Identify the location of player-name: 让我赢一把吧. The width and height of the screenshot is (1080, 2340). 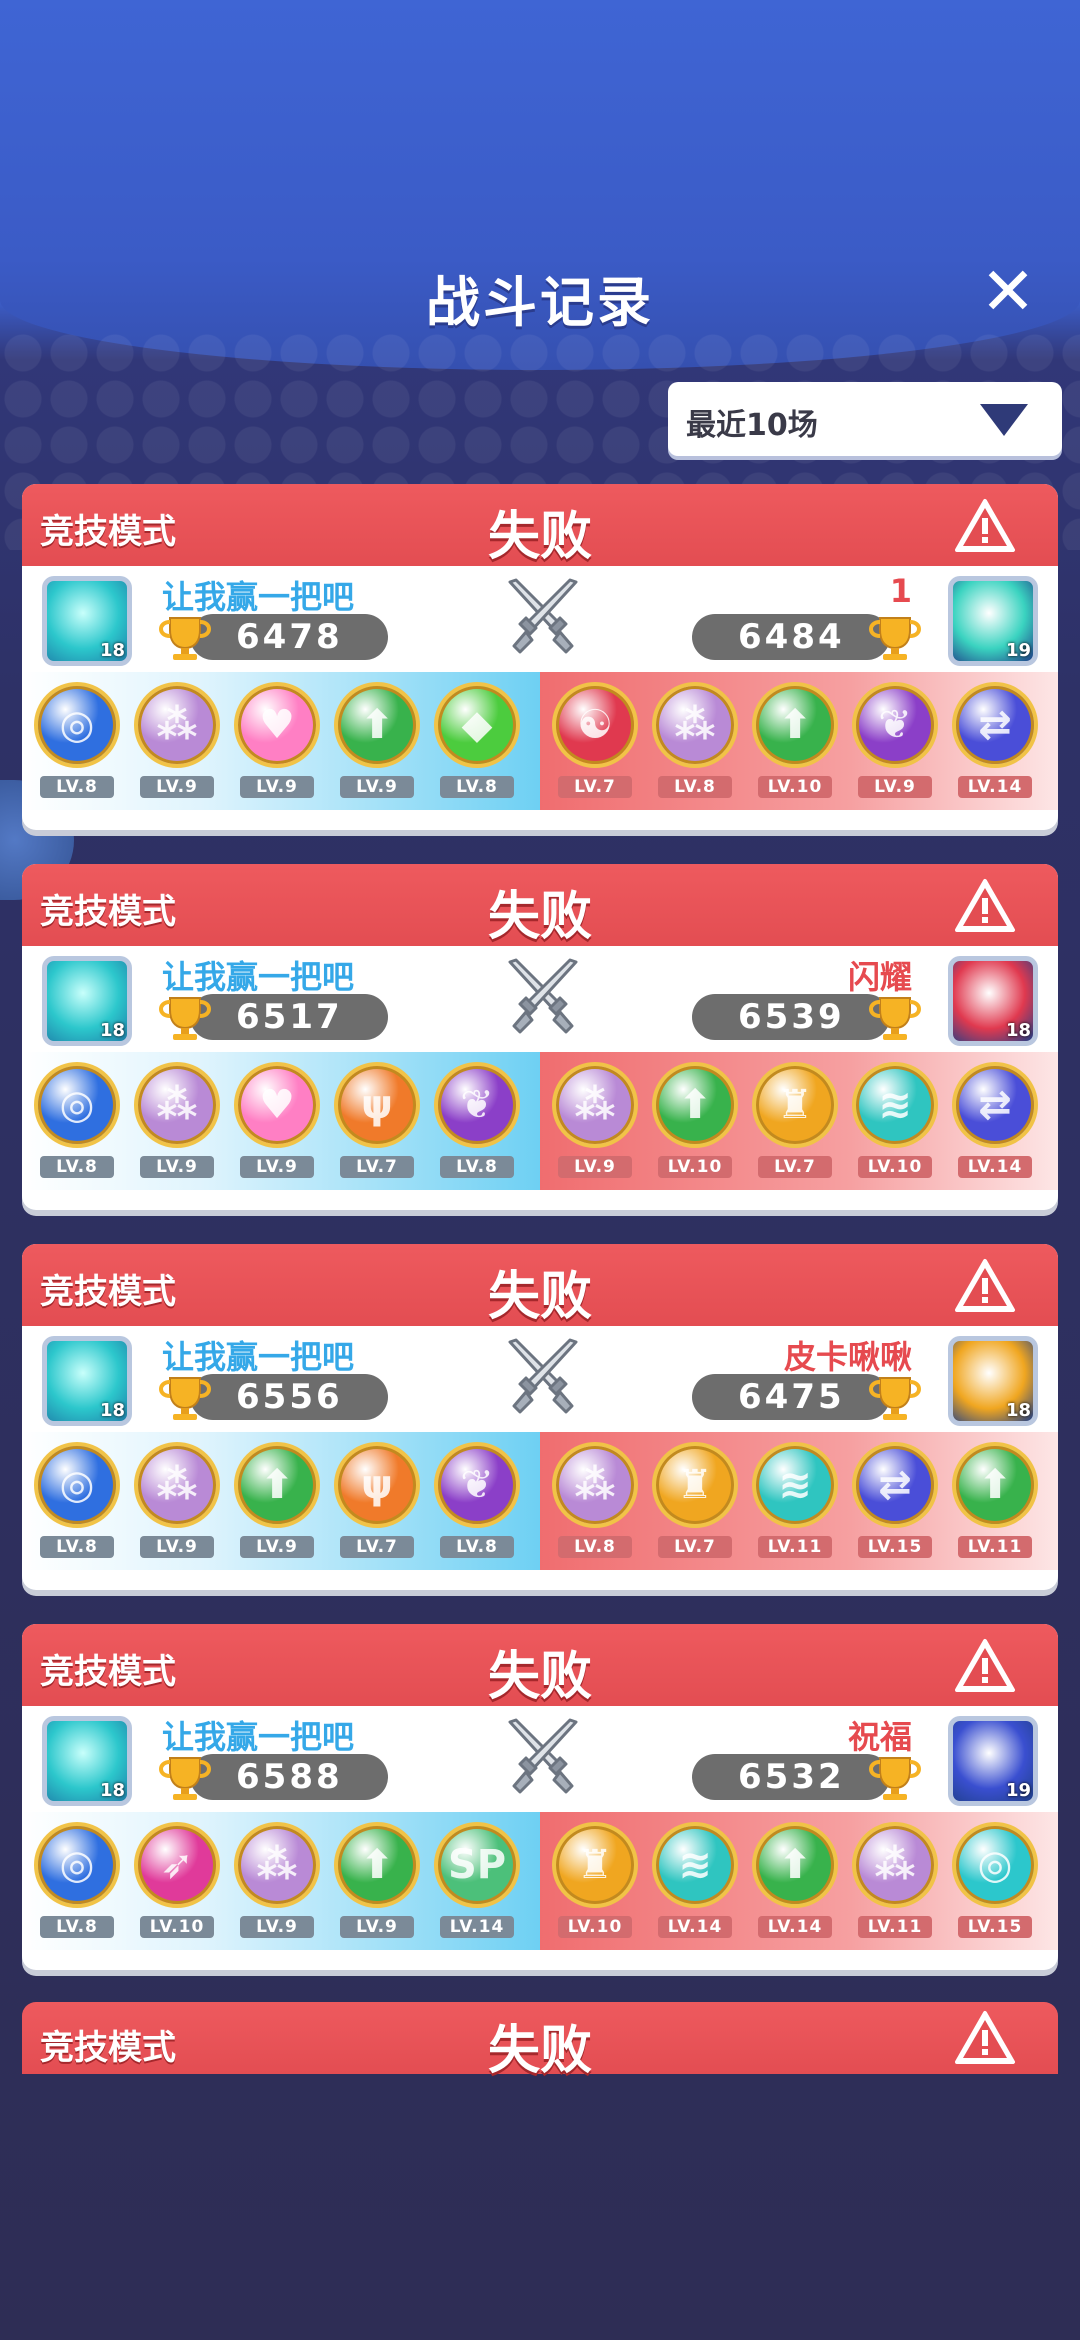
(258, 977).